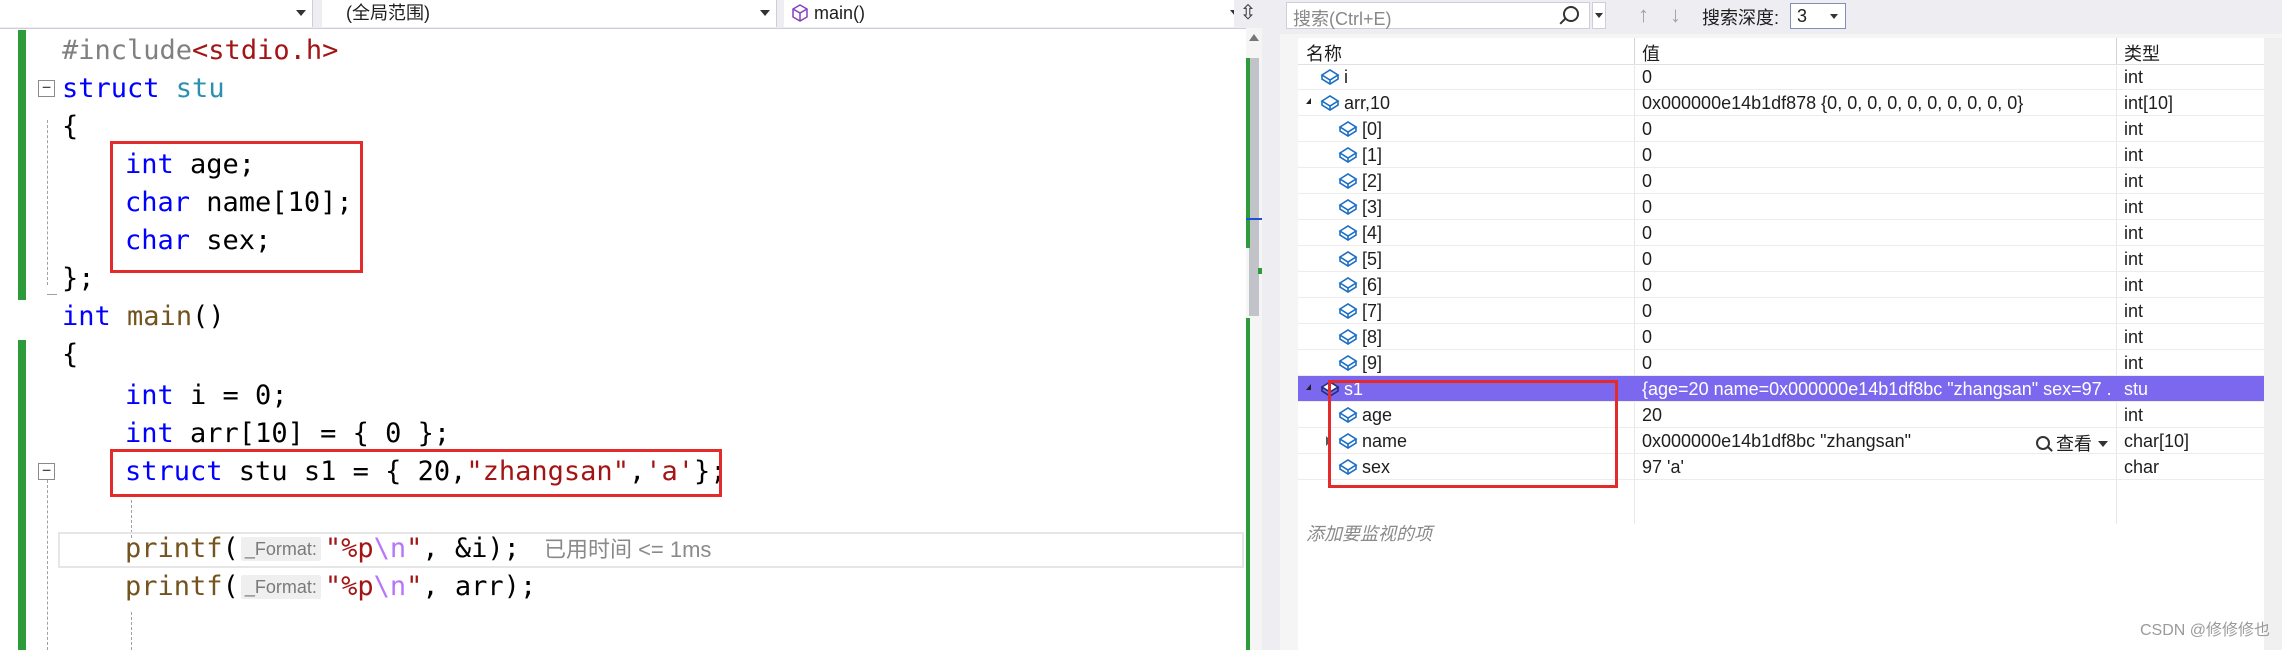  I want to click on code-line: #include<stdio.h>, so click(200, 51).